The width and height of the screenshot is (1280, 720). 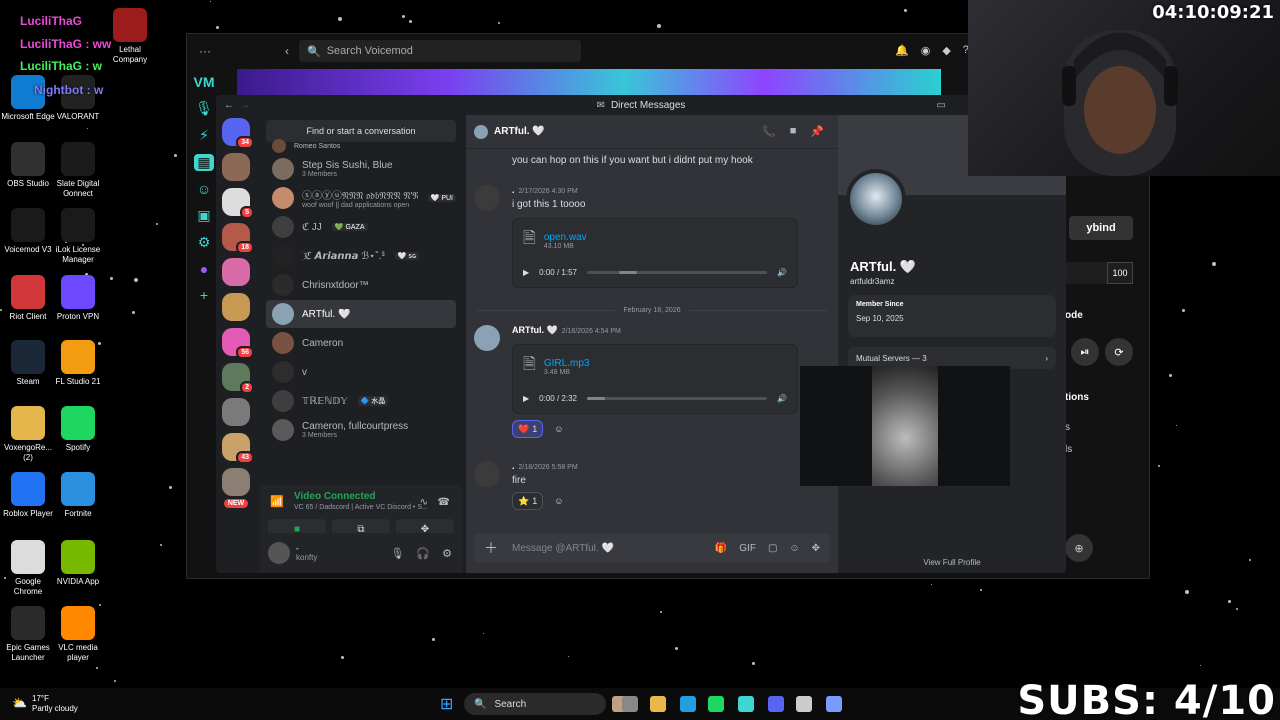 I want to click on start-windows-icon: ⊞, so click(x=446, y=704).